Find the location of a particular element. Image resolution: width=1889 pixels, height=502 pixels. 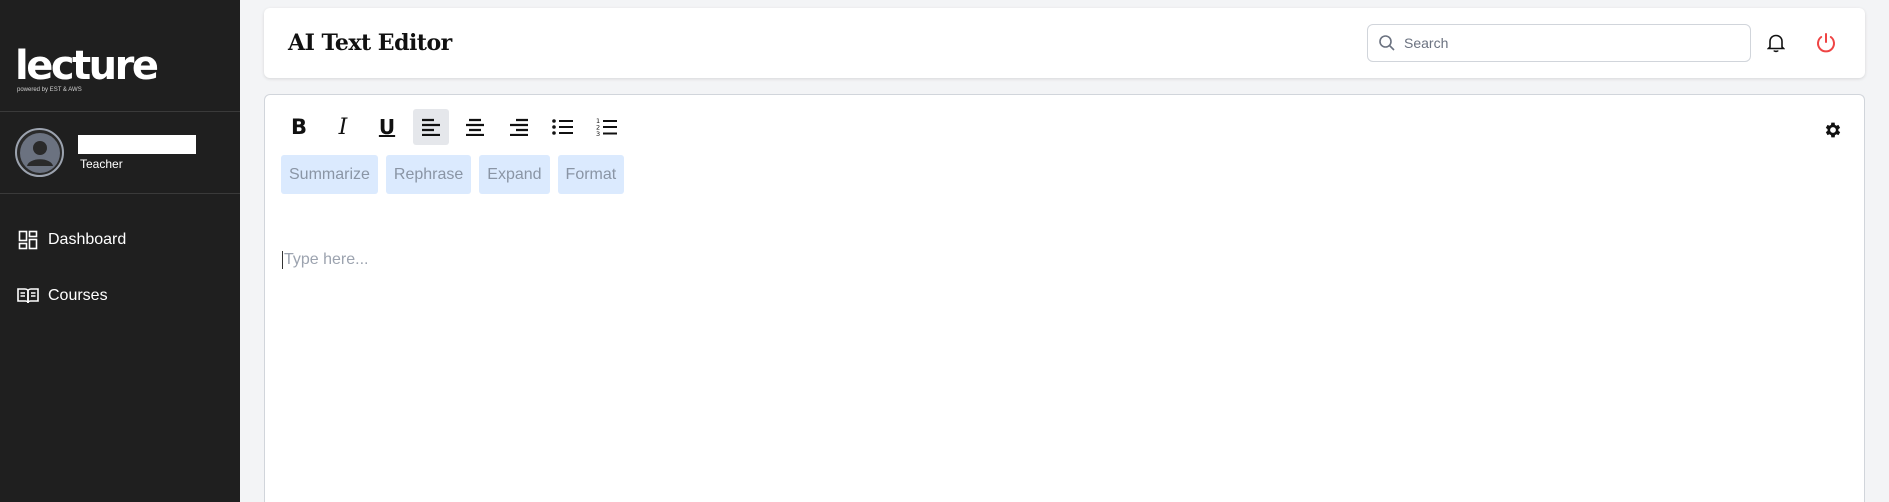

bold-icon: B is located at coordinates (298, 127).